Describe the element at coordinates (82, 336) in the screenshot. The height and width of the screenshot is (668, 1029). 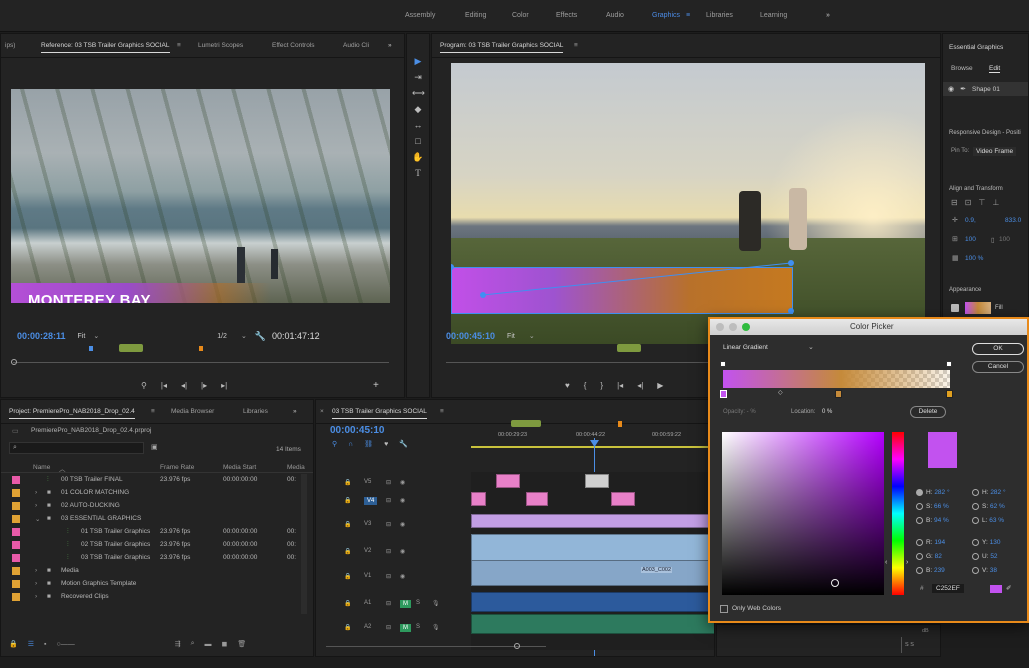
I see `source-fit-select: Fit` at that location.